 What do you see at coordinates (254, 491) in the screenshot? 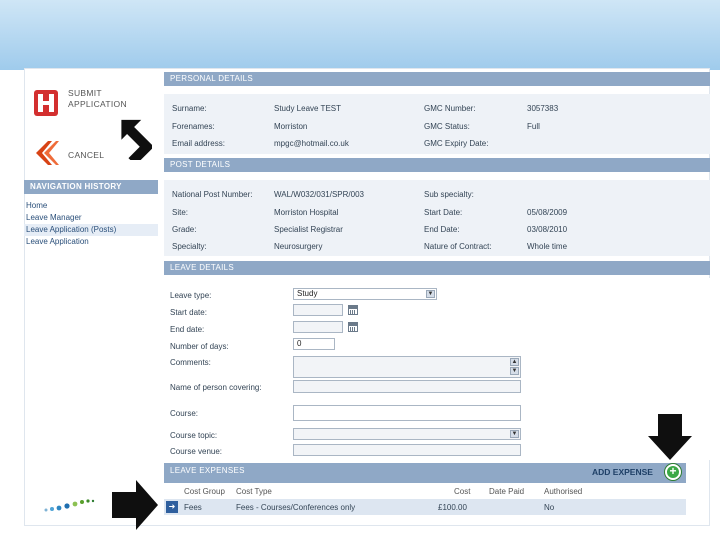
I see `column-cost-type: Cost Type` at bounding box center [254, 491].